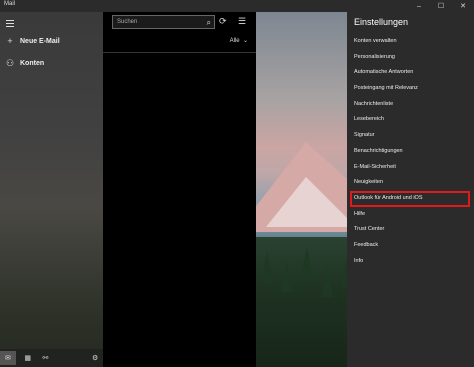 This screenshot has width=474, height=367. Describe the element at coordinates (234, 41) in the screenshot. I see `filter-label: Alle` at that location.